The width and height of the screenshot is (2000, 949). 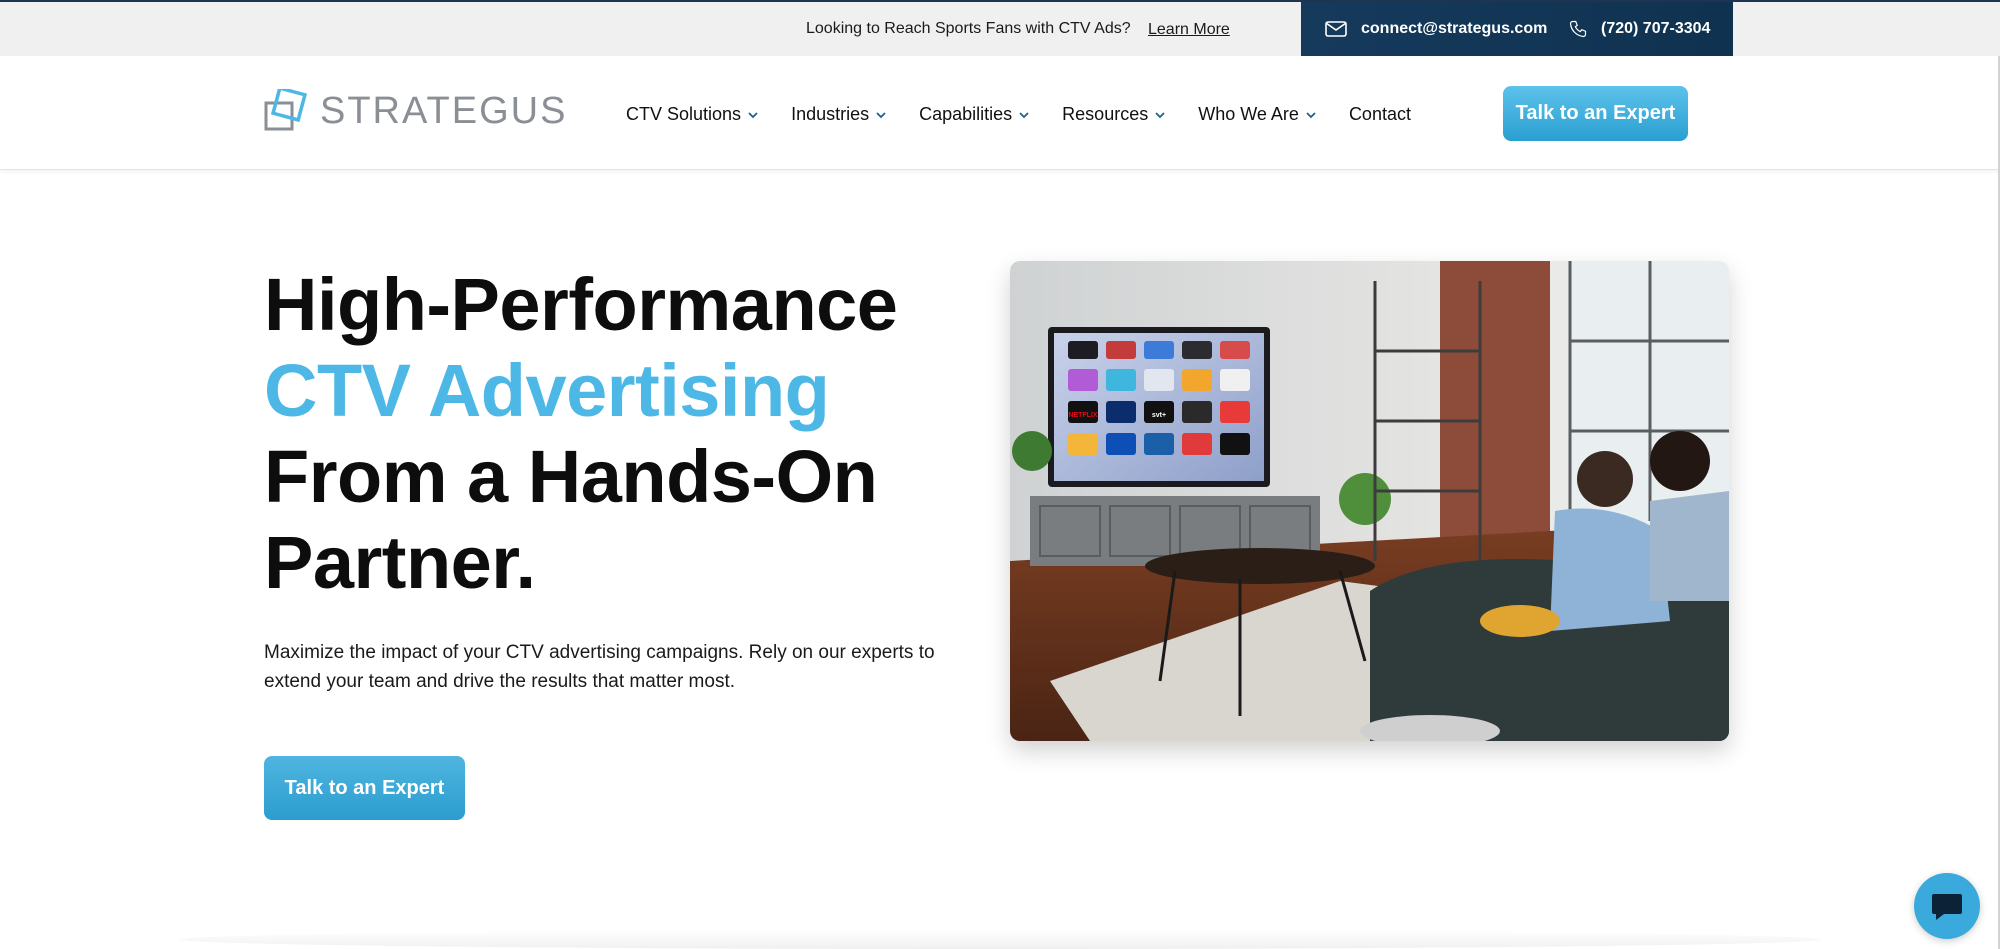 What do you see at coordinates (1595, 113) in the screenshot?
I see `header-talk-to-expert-button: Talk to an Expert` at bounding box center [1595, 113].